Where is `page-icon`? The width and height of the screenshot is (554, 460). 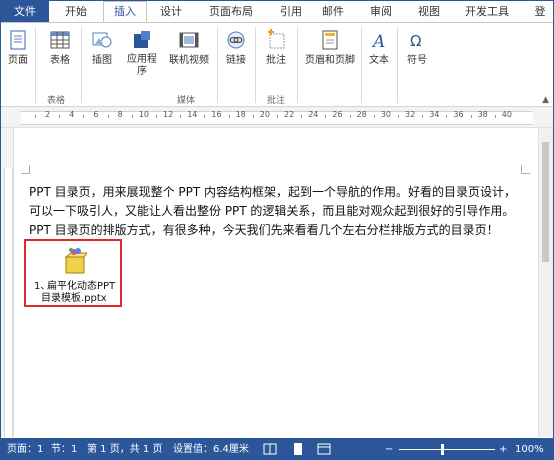
page-icon is located at coordinates (18, 40).